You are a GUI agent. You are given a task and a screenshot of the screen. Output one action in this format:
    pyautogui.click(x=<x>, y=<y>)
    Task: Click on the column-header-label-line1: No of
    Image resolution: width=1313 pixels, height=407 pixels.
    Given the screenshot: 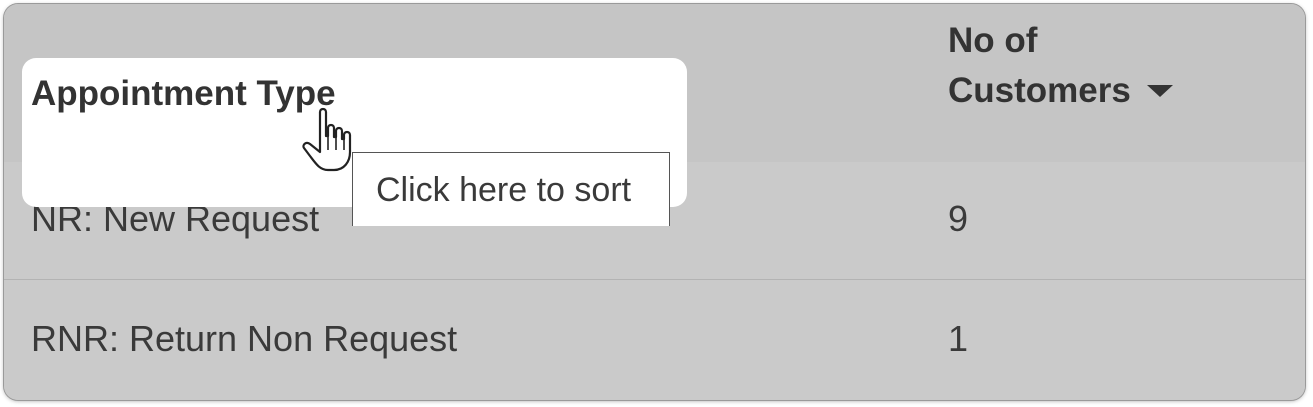 What is the action you would take?
    pyautogui.click(x=993, y=40)
    